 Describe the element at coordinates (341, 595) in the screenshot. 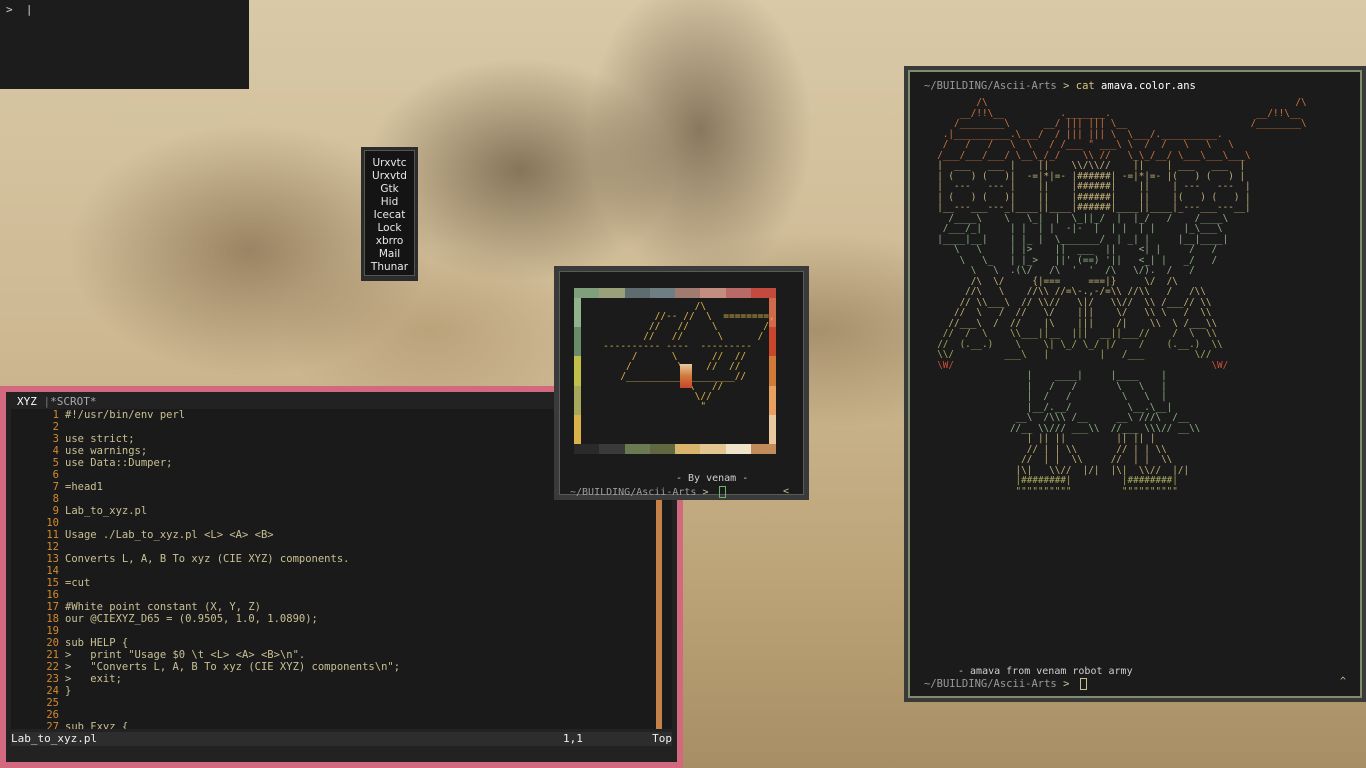

I see `code-line: 16` at that location.